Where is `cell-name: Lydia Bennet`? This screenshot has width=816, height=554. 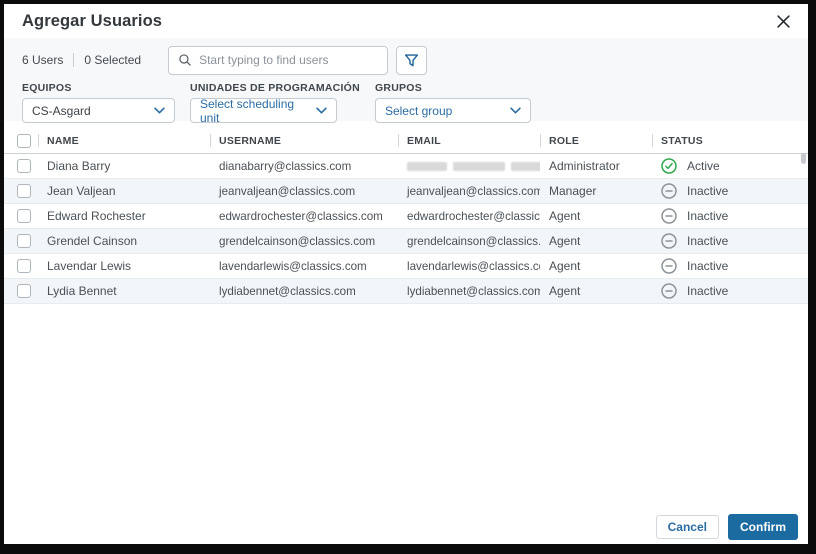
cell-name: Lydia Bennet is located at coordinates (82, 291).